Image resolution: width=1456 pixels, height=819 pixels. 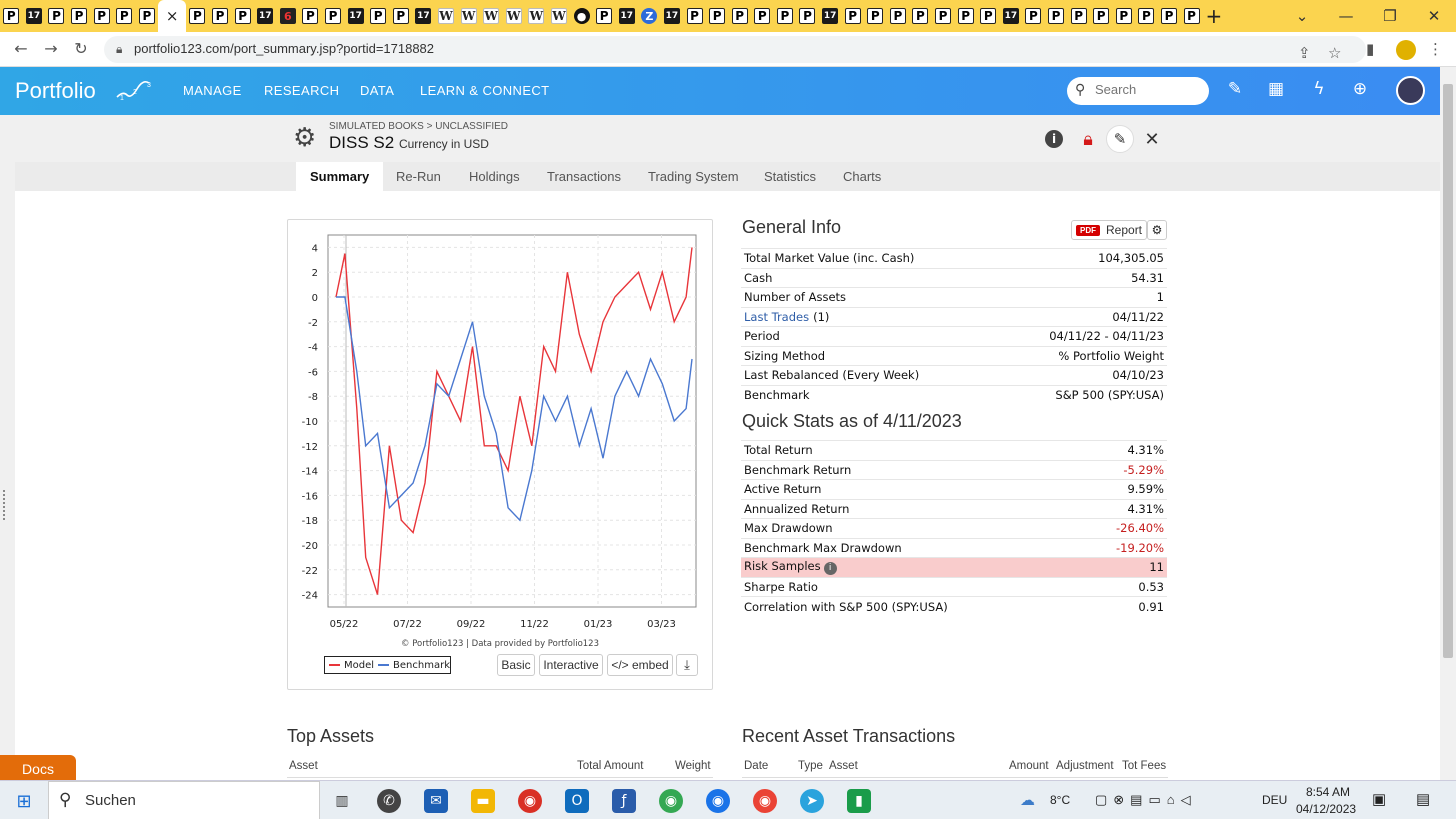 I want to click on browser-tab: Z, so click(x=649, y=16).